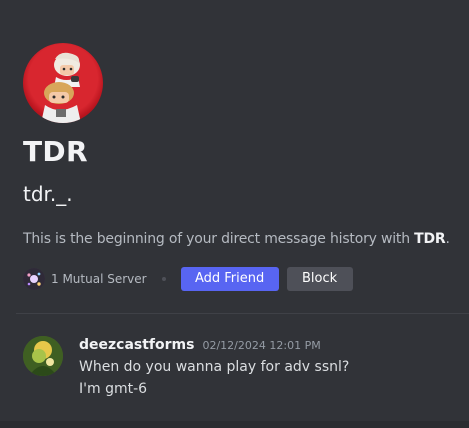  What do you see at coordinates (261, 345) in the screenshot?
I see `message-timestamp: 02/12/2024 12:01 PM` at bounding box center [261, 345].